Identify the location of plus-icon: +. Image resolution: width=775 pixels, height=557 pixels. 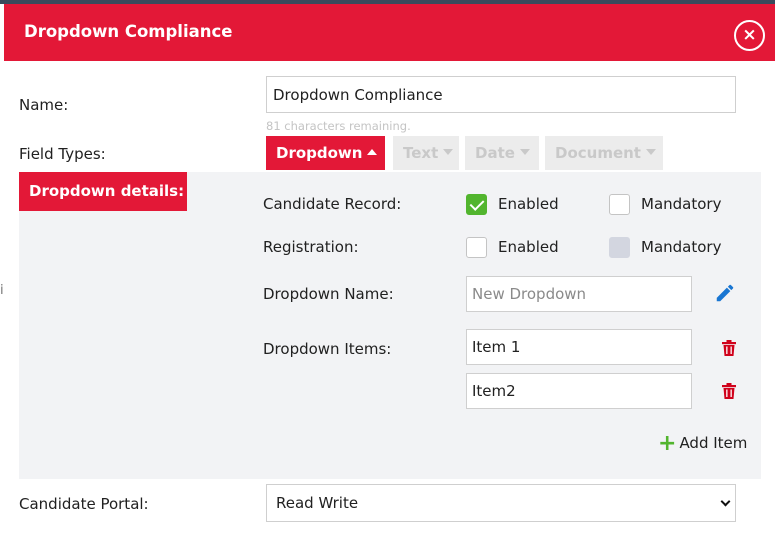
(667, 443).